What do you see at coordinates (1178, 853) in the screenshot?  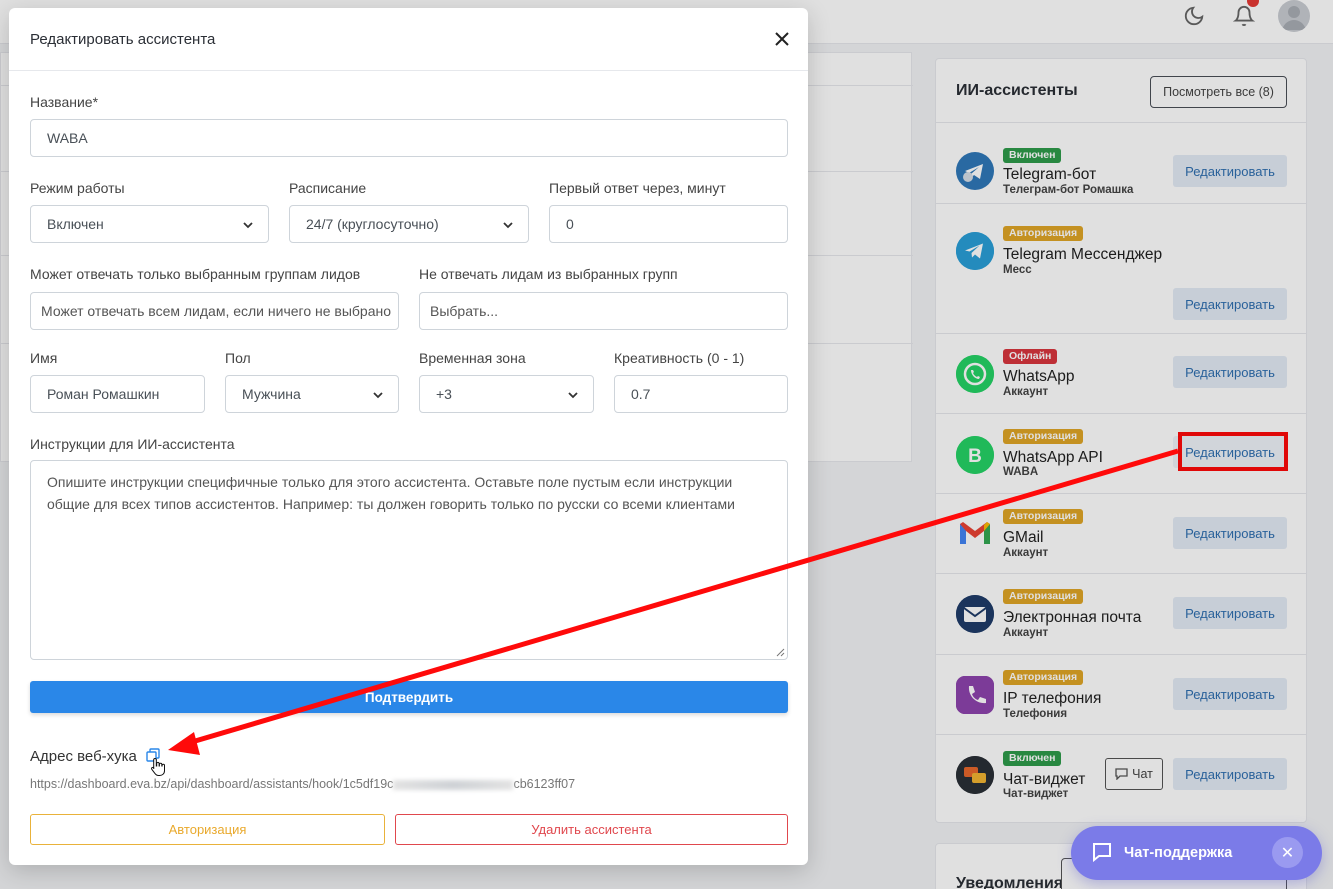 I see `support-chat-label: Чат-поддержка` at bounding box center [1178, 853].